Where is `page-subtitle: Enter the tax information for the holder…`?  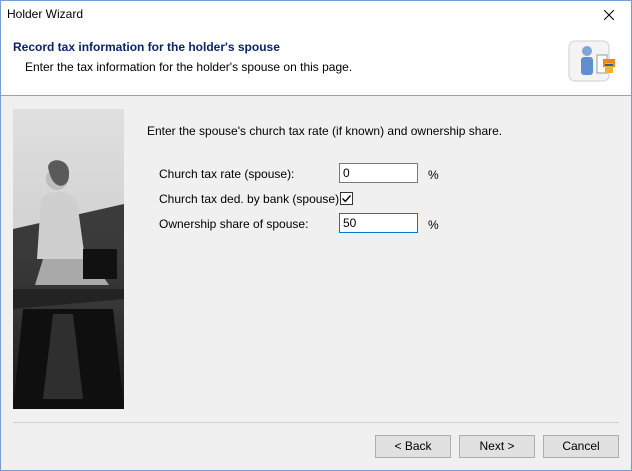
page-subtitle: Enter the tax information for the holder… is located at coordinates (189, 67).